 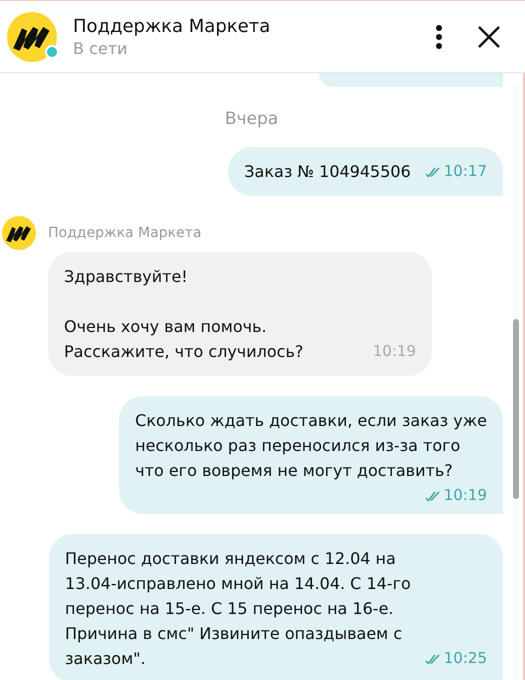 I want to click on scrollbar, so click(x=516, y=382).